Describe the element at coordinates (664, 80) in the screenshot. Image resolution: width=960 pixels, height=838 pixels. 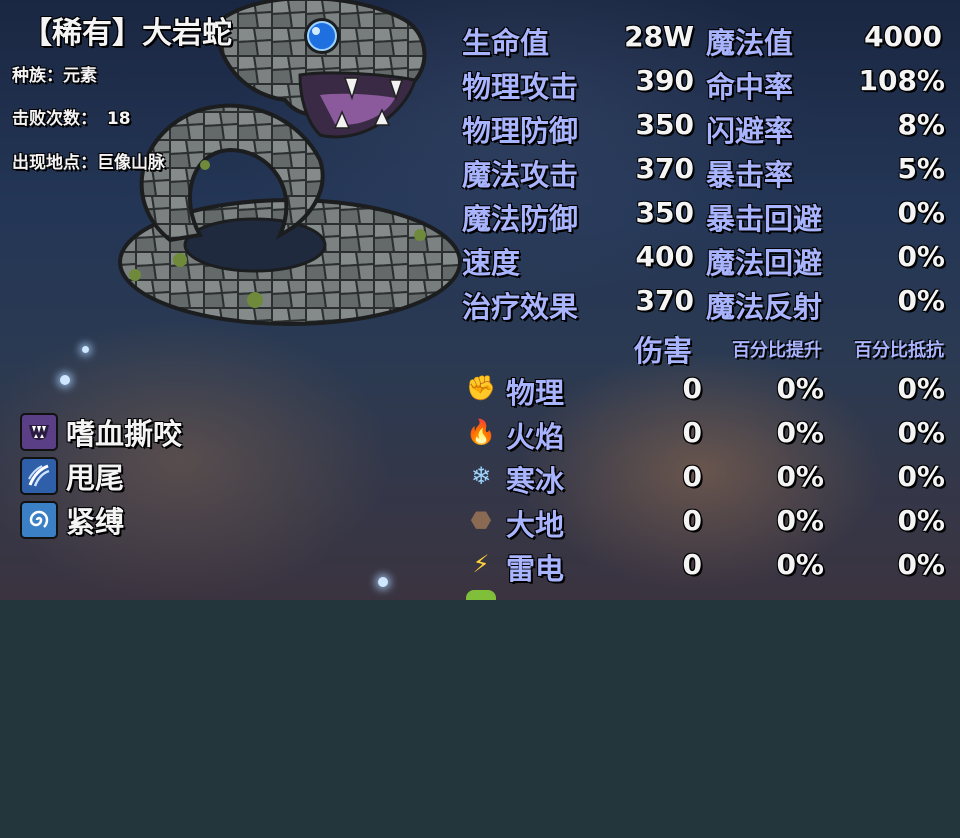
I see `stat-value-phys-atk: 390` at that location.